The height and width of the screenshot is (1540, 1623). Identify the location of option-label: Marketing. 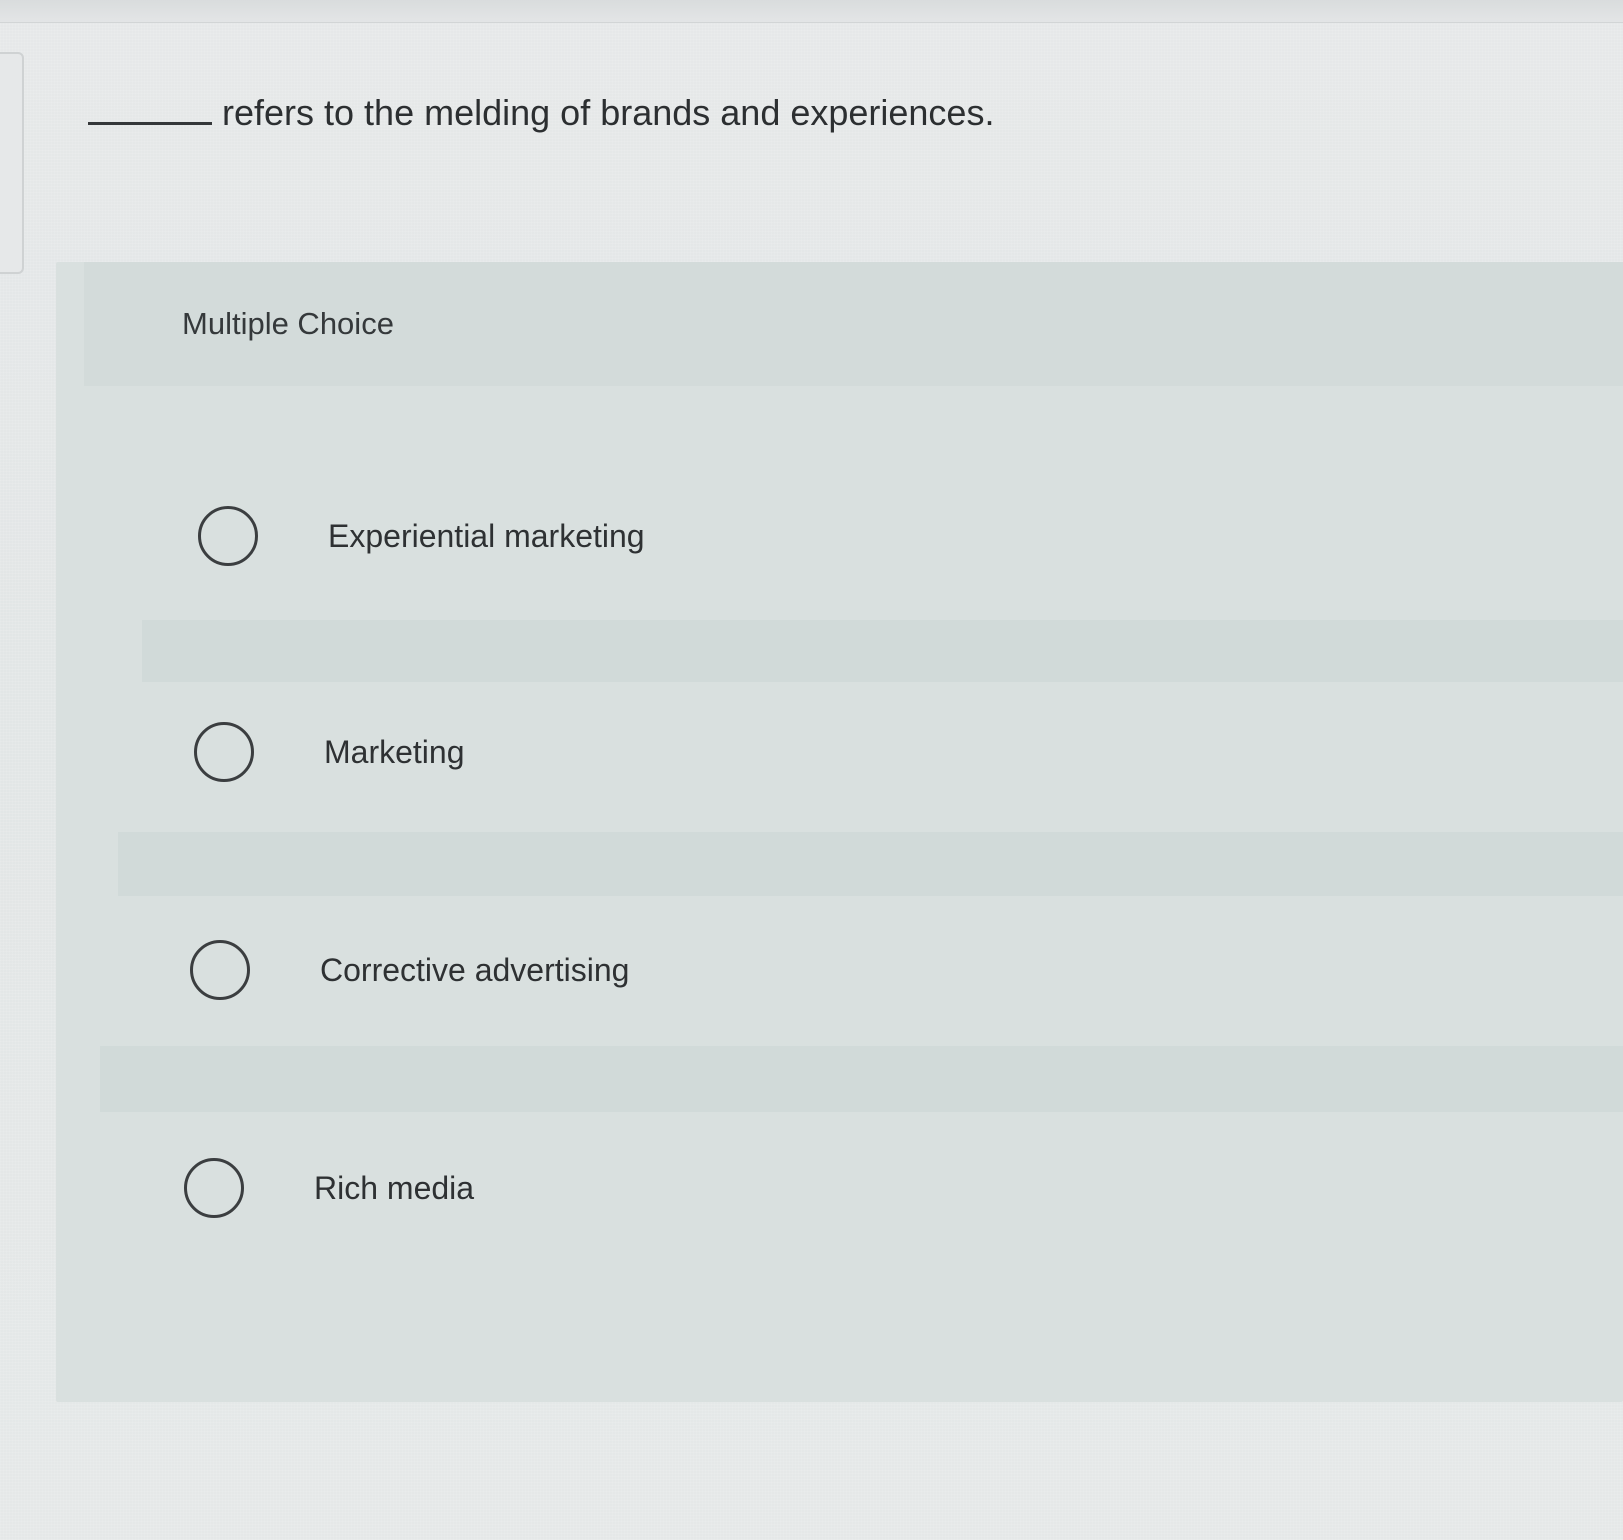
(394, 751).